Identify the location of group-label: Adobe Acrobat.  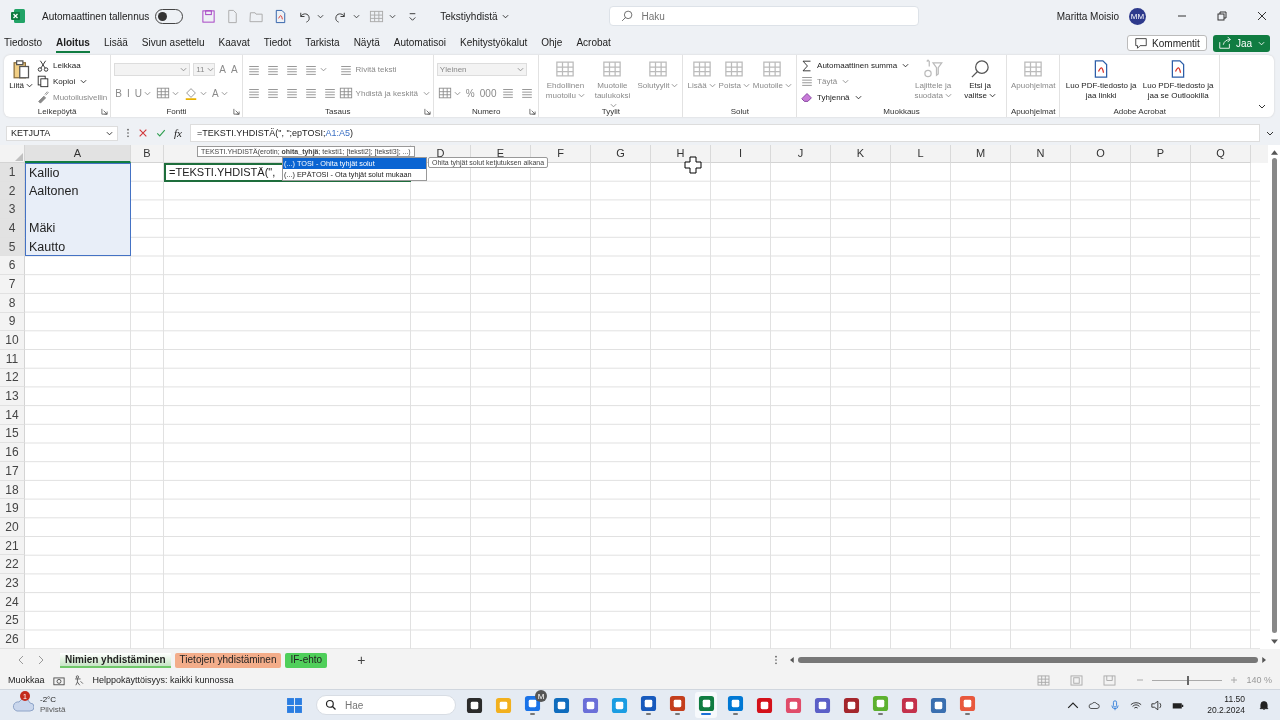
(1139, 111).